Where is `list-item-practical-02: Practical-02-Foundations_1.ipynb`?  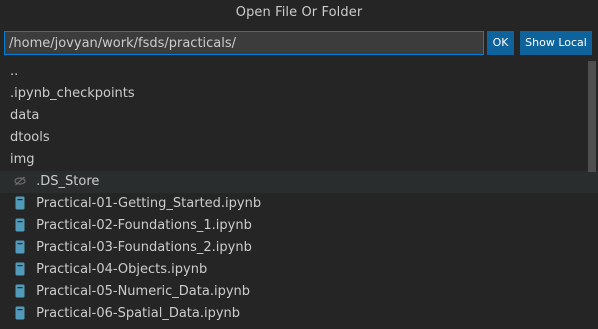 list-item-practical-02: Practical-02-Foundations_1.ipynb is located at coordinates (299, 226).